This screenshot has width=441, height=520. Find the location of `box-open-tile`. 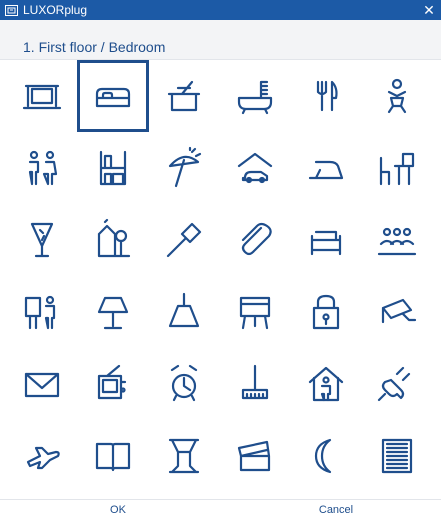

box-open-tile is located at coordinates (255, 456).